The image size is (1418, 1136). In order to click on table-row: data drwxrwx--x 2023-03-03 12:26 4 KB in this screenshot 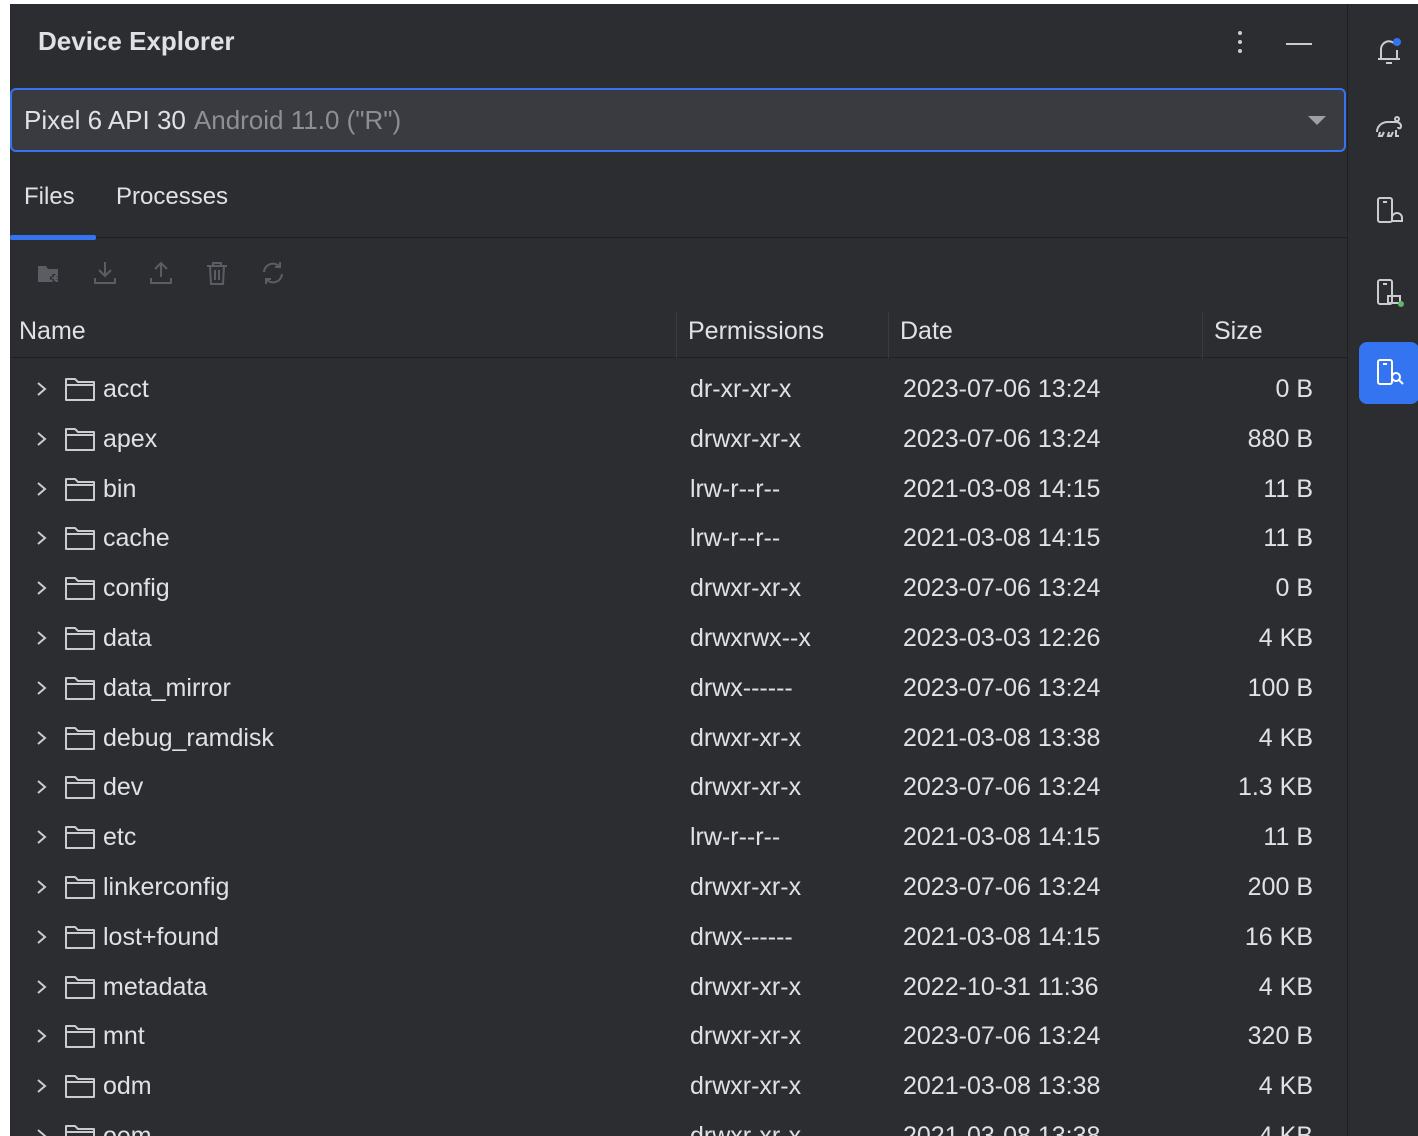, I will do `click(678, 638)`.